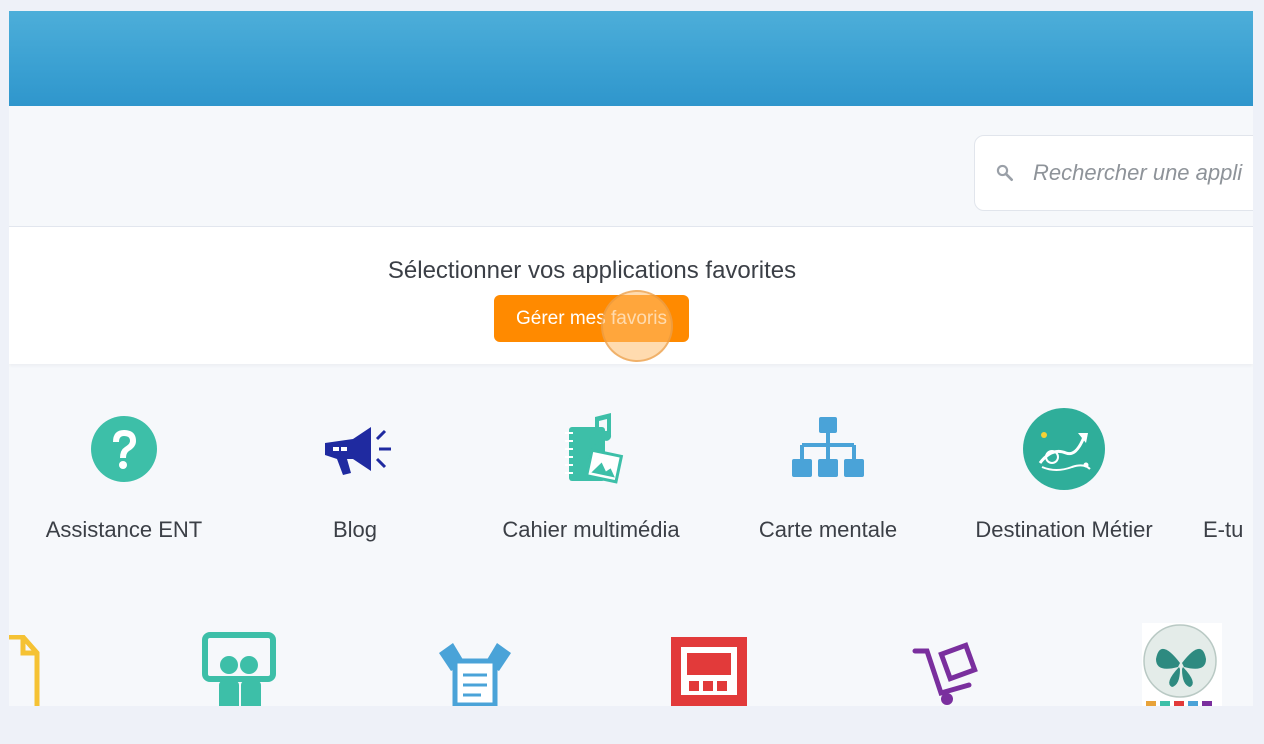 This screenshot has width=1264, height=744. Describe the element at coordinates (1182, 664) in the screenshot. I see `pronote-icon` at that location.